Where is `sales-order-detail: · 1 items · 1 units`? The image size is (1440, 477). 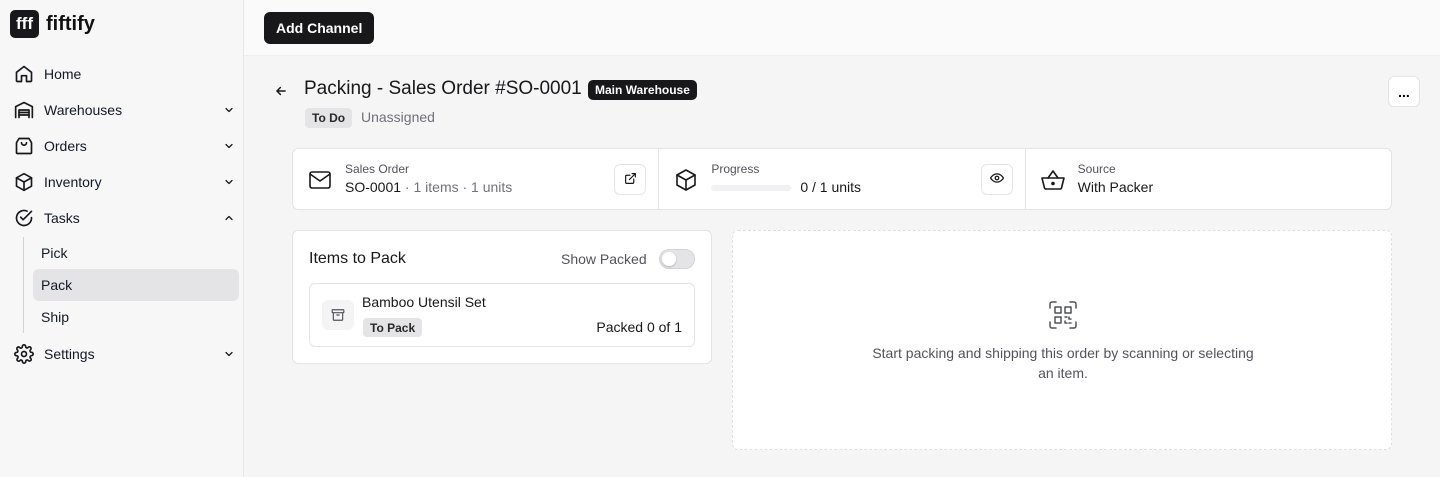
sales-order-detail: · 1 items · 1 units is located at coordinates (457, 187).